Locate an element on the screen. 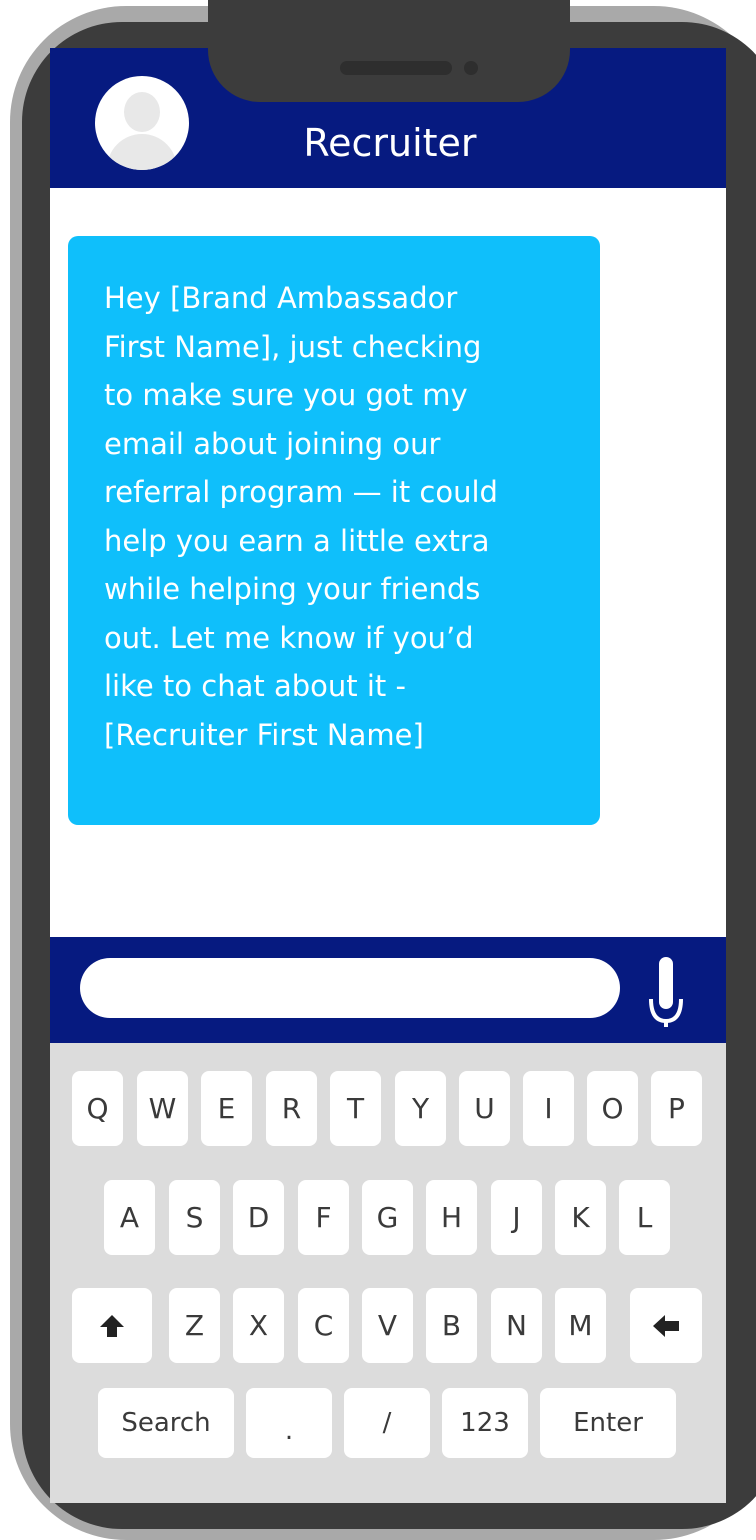  key-k: K is located at coordinates (580, 1217).